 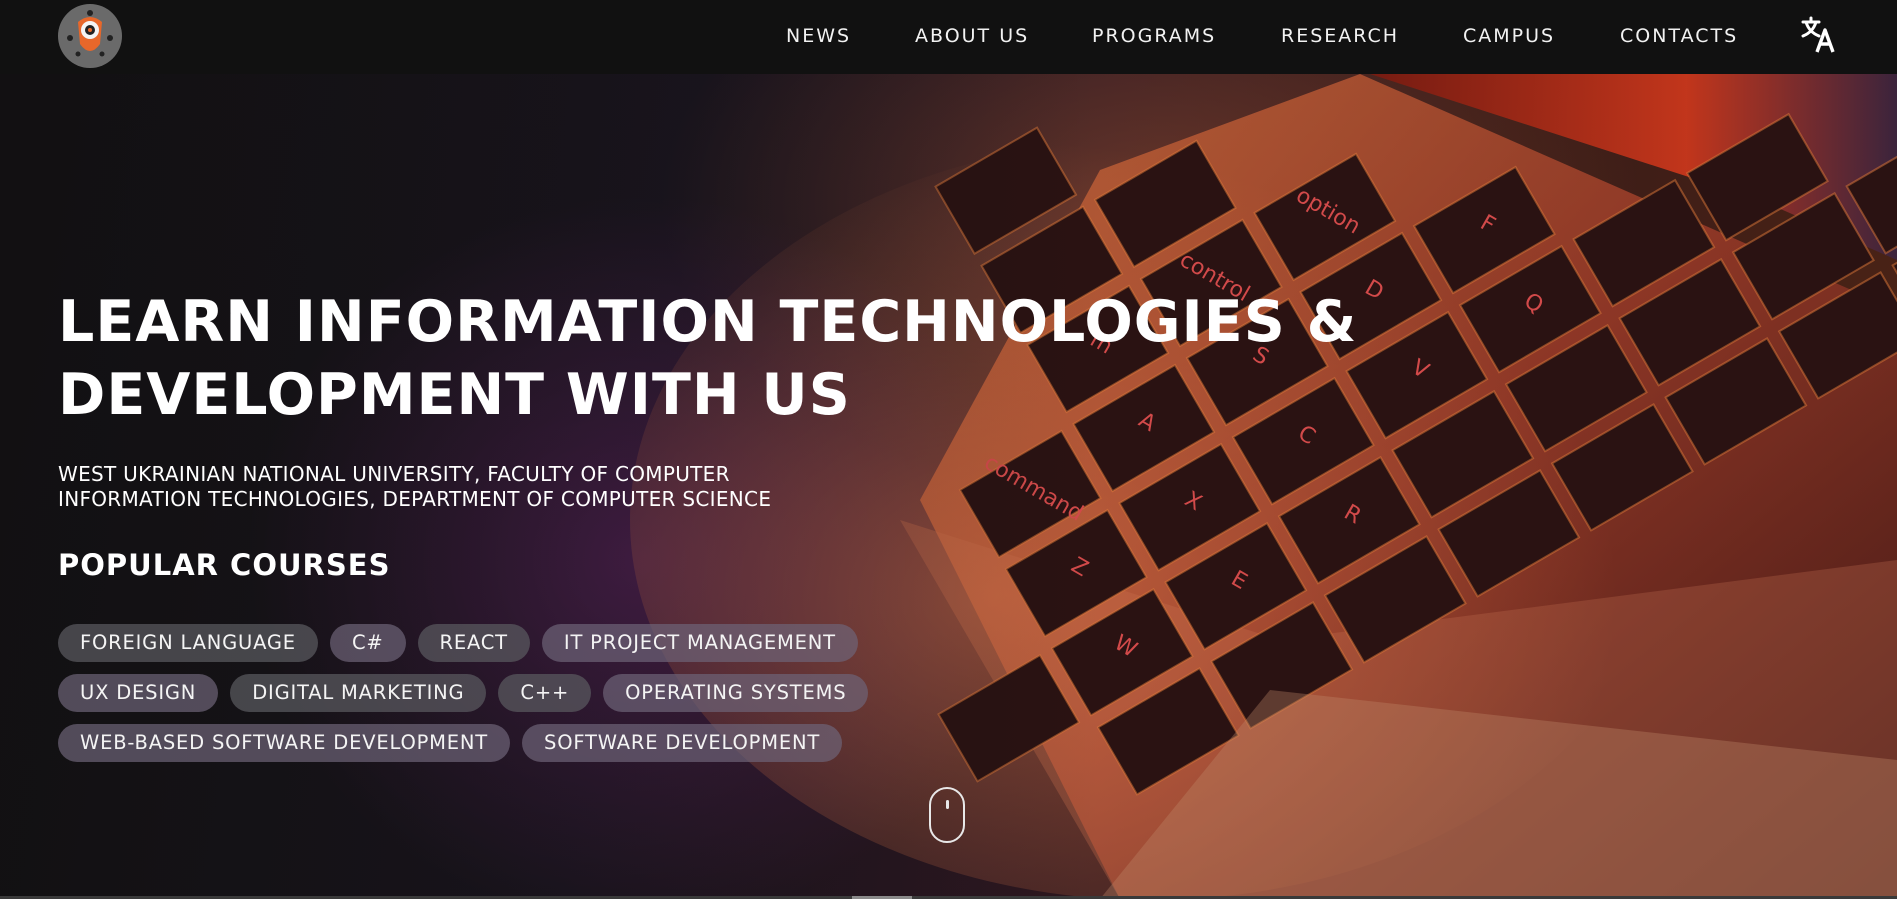 I want to click on course-chip-react: REACT, so click(x=473, y=643).